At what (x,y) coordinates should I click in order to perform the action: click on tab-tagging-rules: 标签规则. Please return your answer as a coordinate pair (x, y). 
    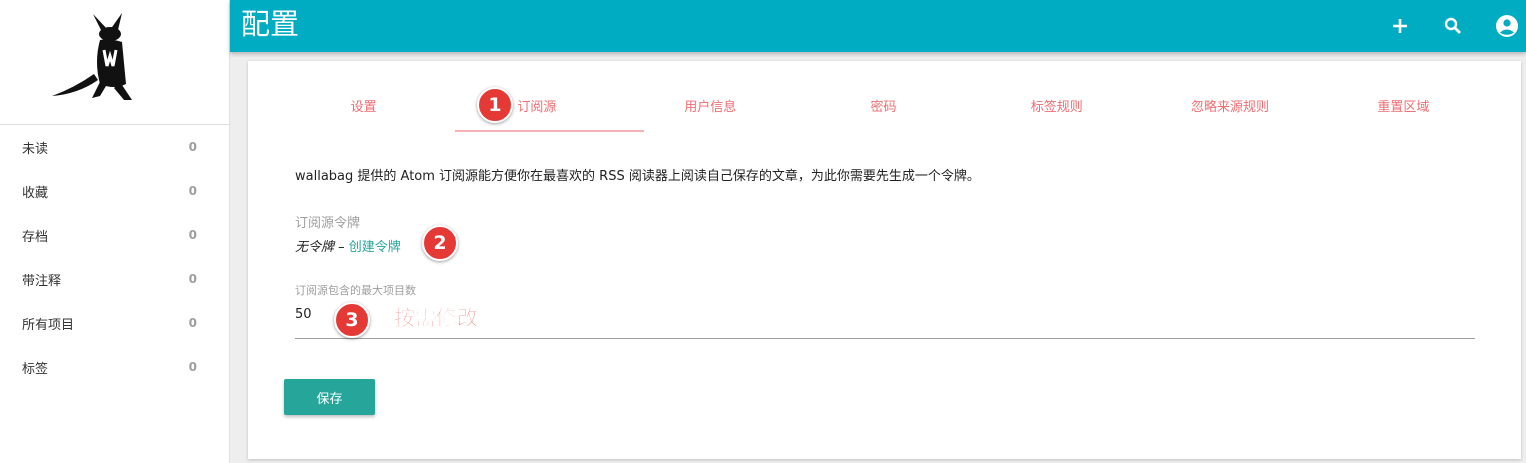
    Looking at the image, I should click on (1056, 111).